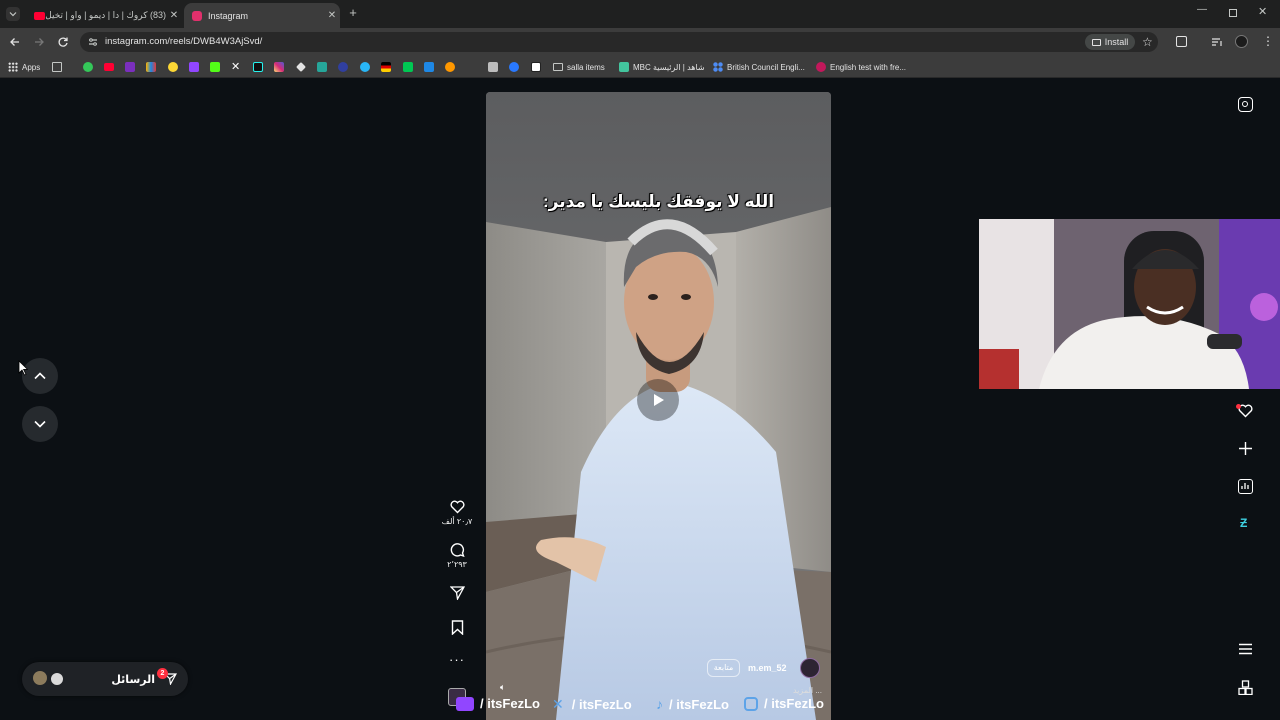  I want to click on streamer-webcam, so click(1129, 304).